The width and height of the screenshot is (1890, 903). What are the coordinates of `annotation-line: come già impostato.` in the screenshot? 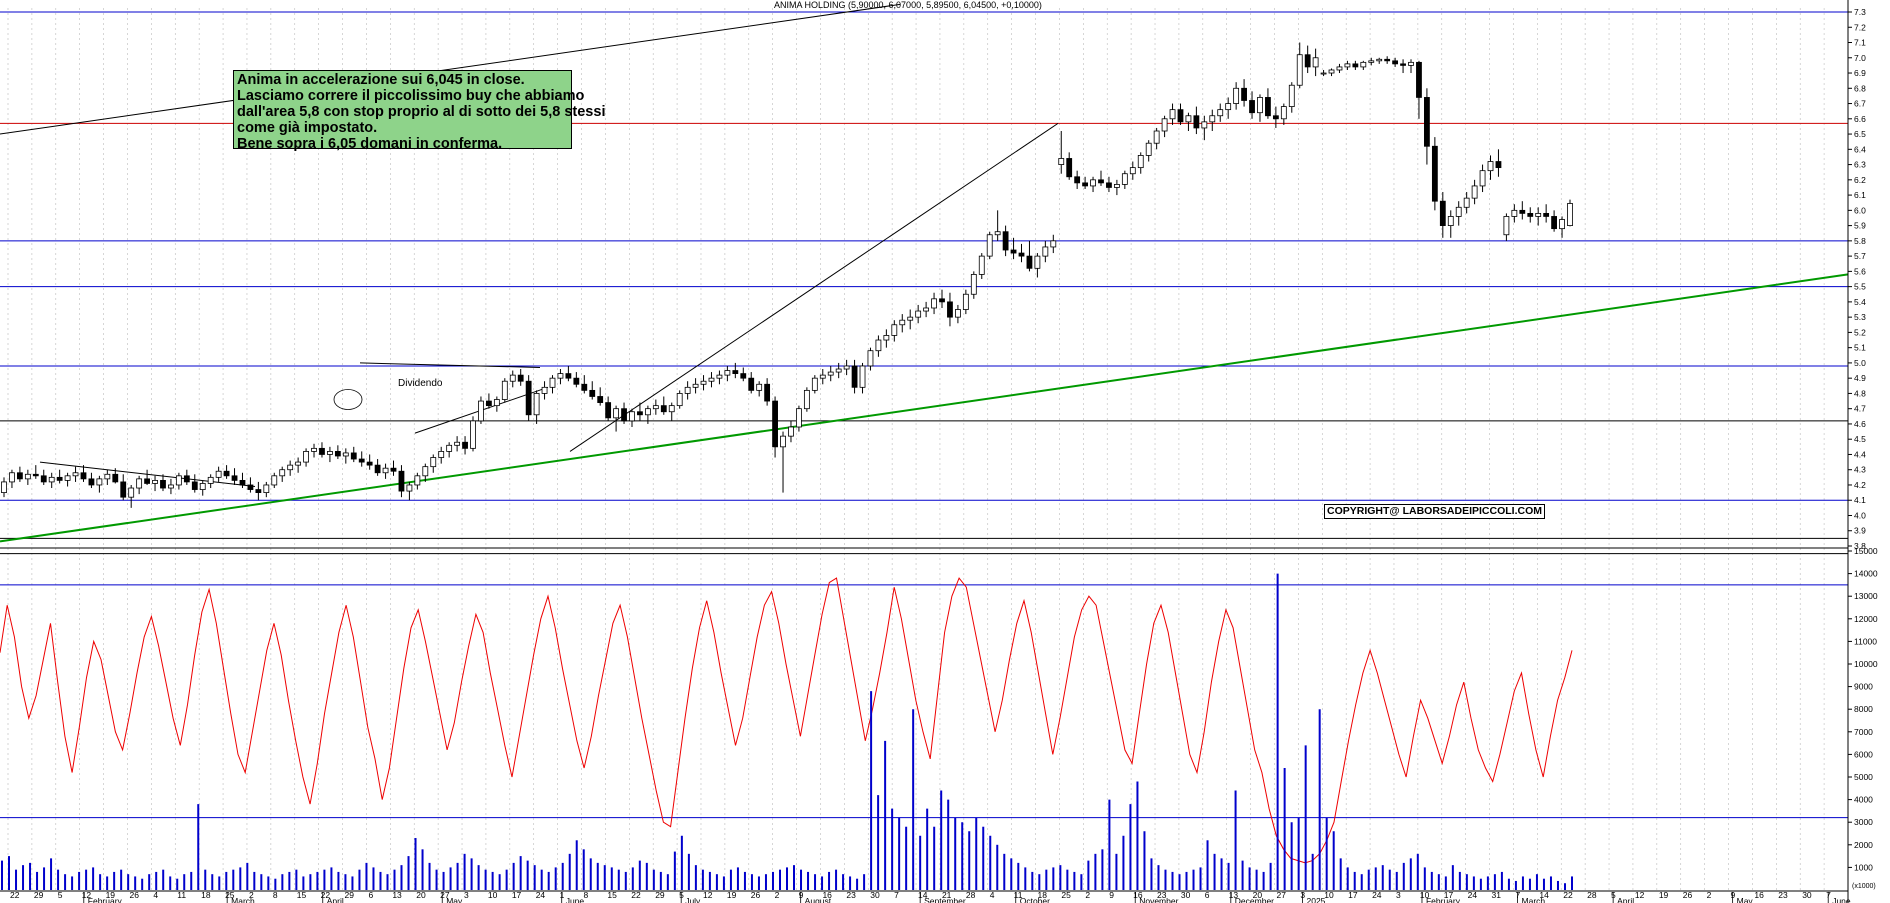 It's located at (307, 128).